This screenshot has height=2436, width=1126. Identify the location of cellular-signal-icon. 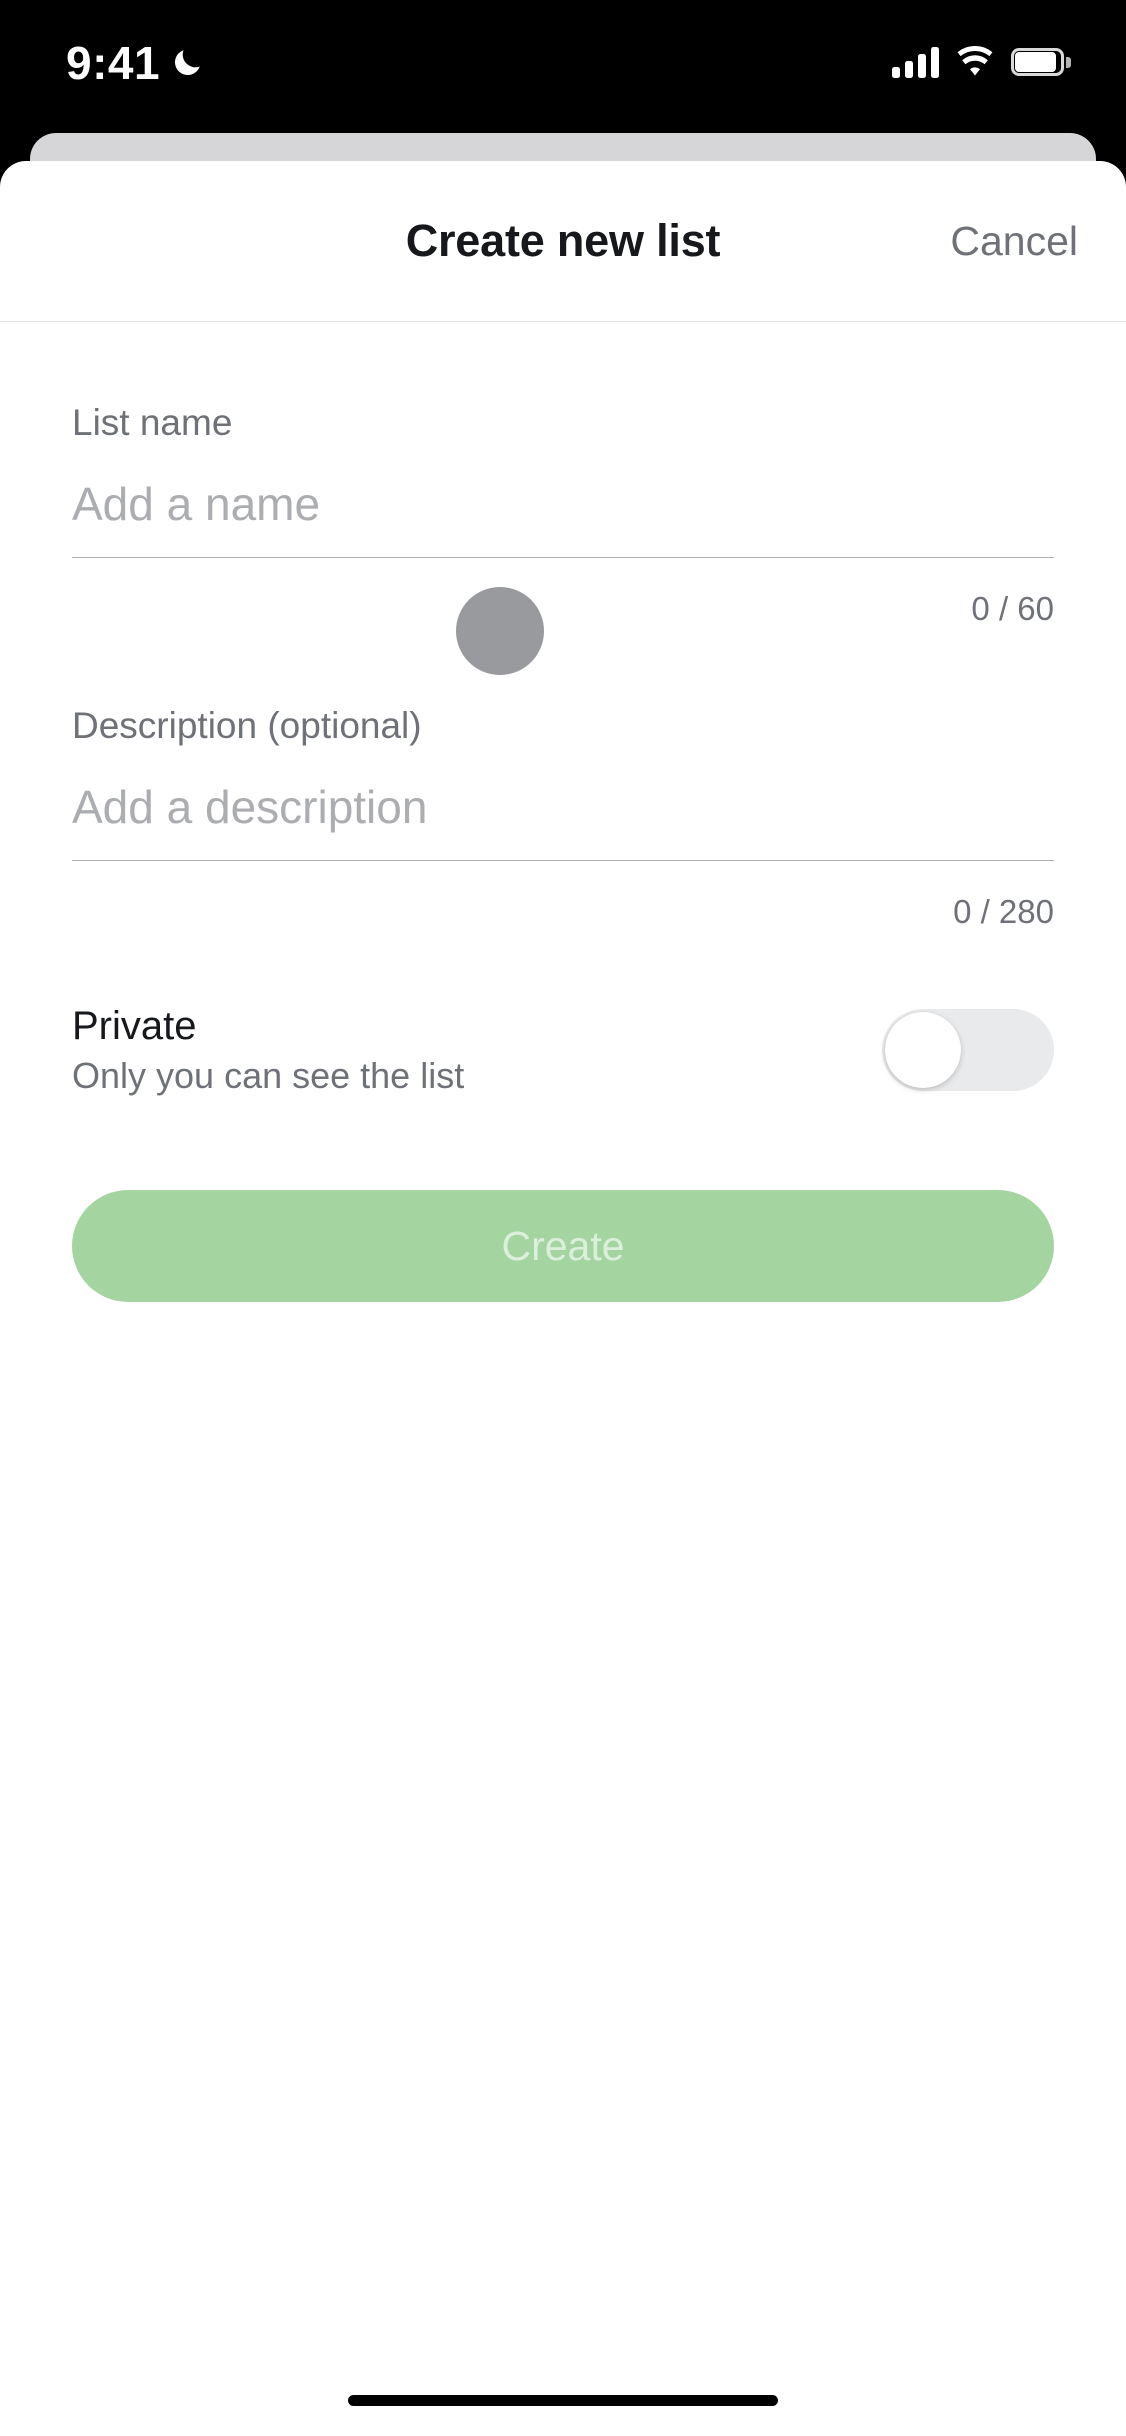
(915, 62).